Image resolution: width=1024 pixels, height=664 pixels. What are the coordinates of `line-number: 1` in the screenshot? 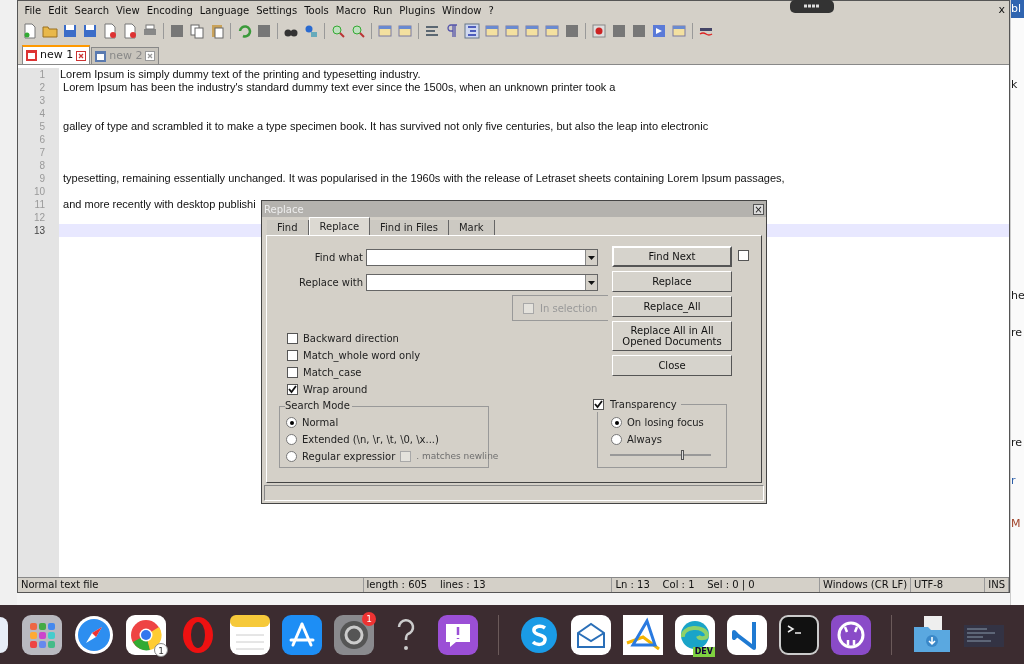 It's located at (42, 74).